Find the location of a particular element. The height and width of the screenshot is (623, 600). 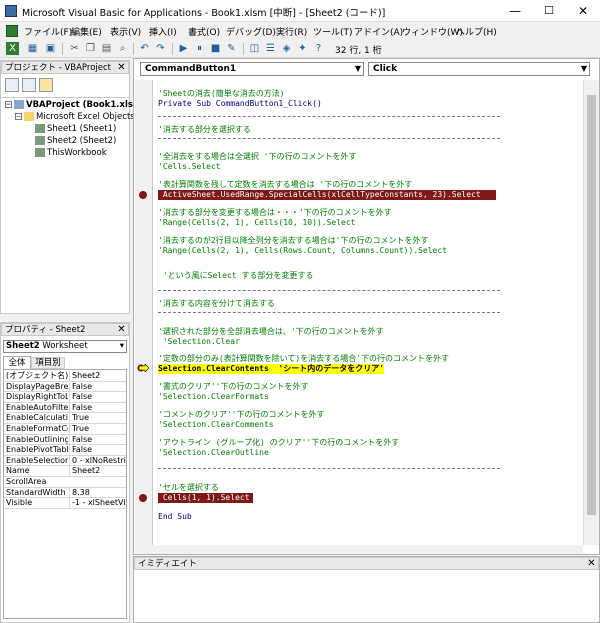

immediate-window: イミディエイト ✕ is located at coordinates (366, 589).